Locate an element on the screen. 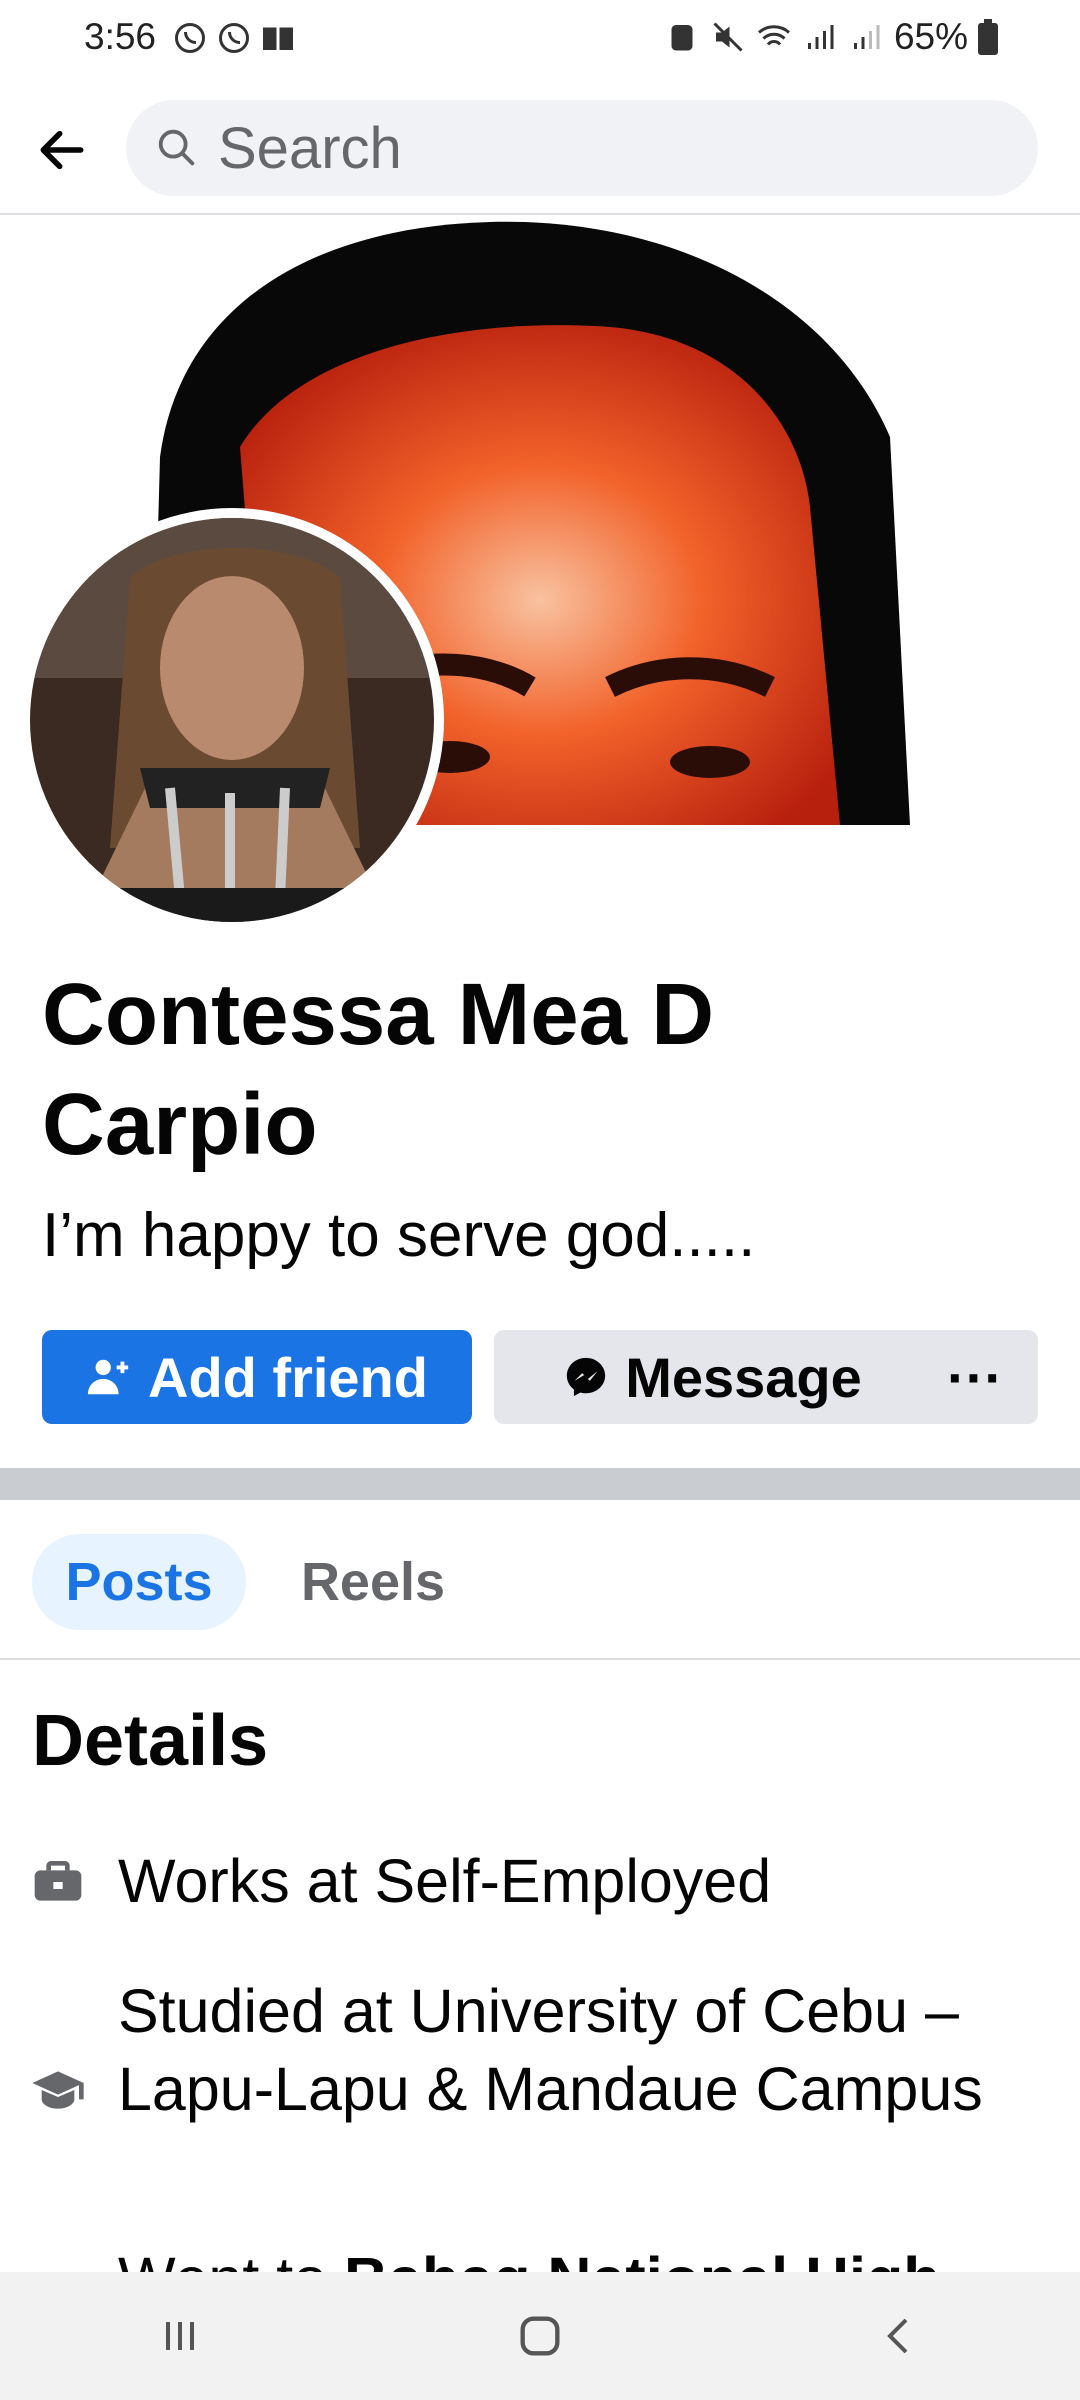  chevron-left-icon is located at coordinates (897, 2336).